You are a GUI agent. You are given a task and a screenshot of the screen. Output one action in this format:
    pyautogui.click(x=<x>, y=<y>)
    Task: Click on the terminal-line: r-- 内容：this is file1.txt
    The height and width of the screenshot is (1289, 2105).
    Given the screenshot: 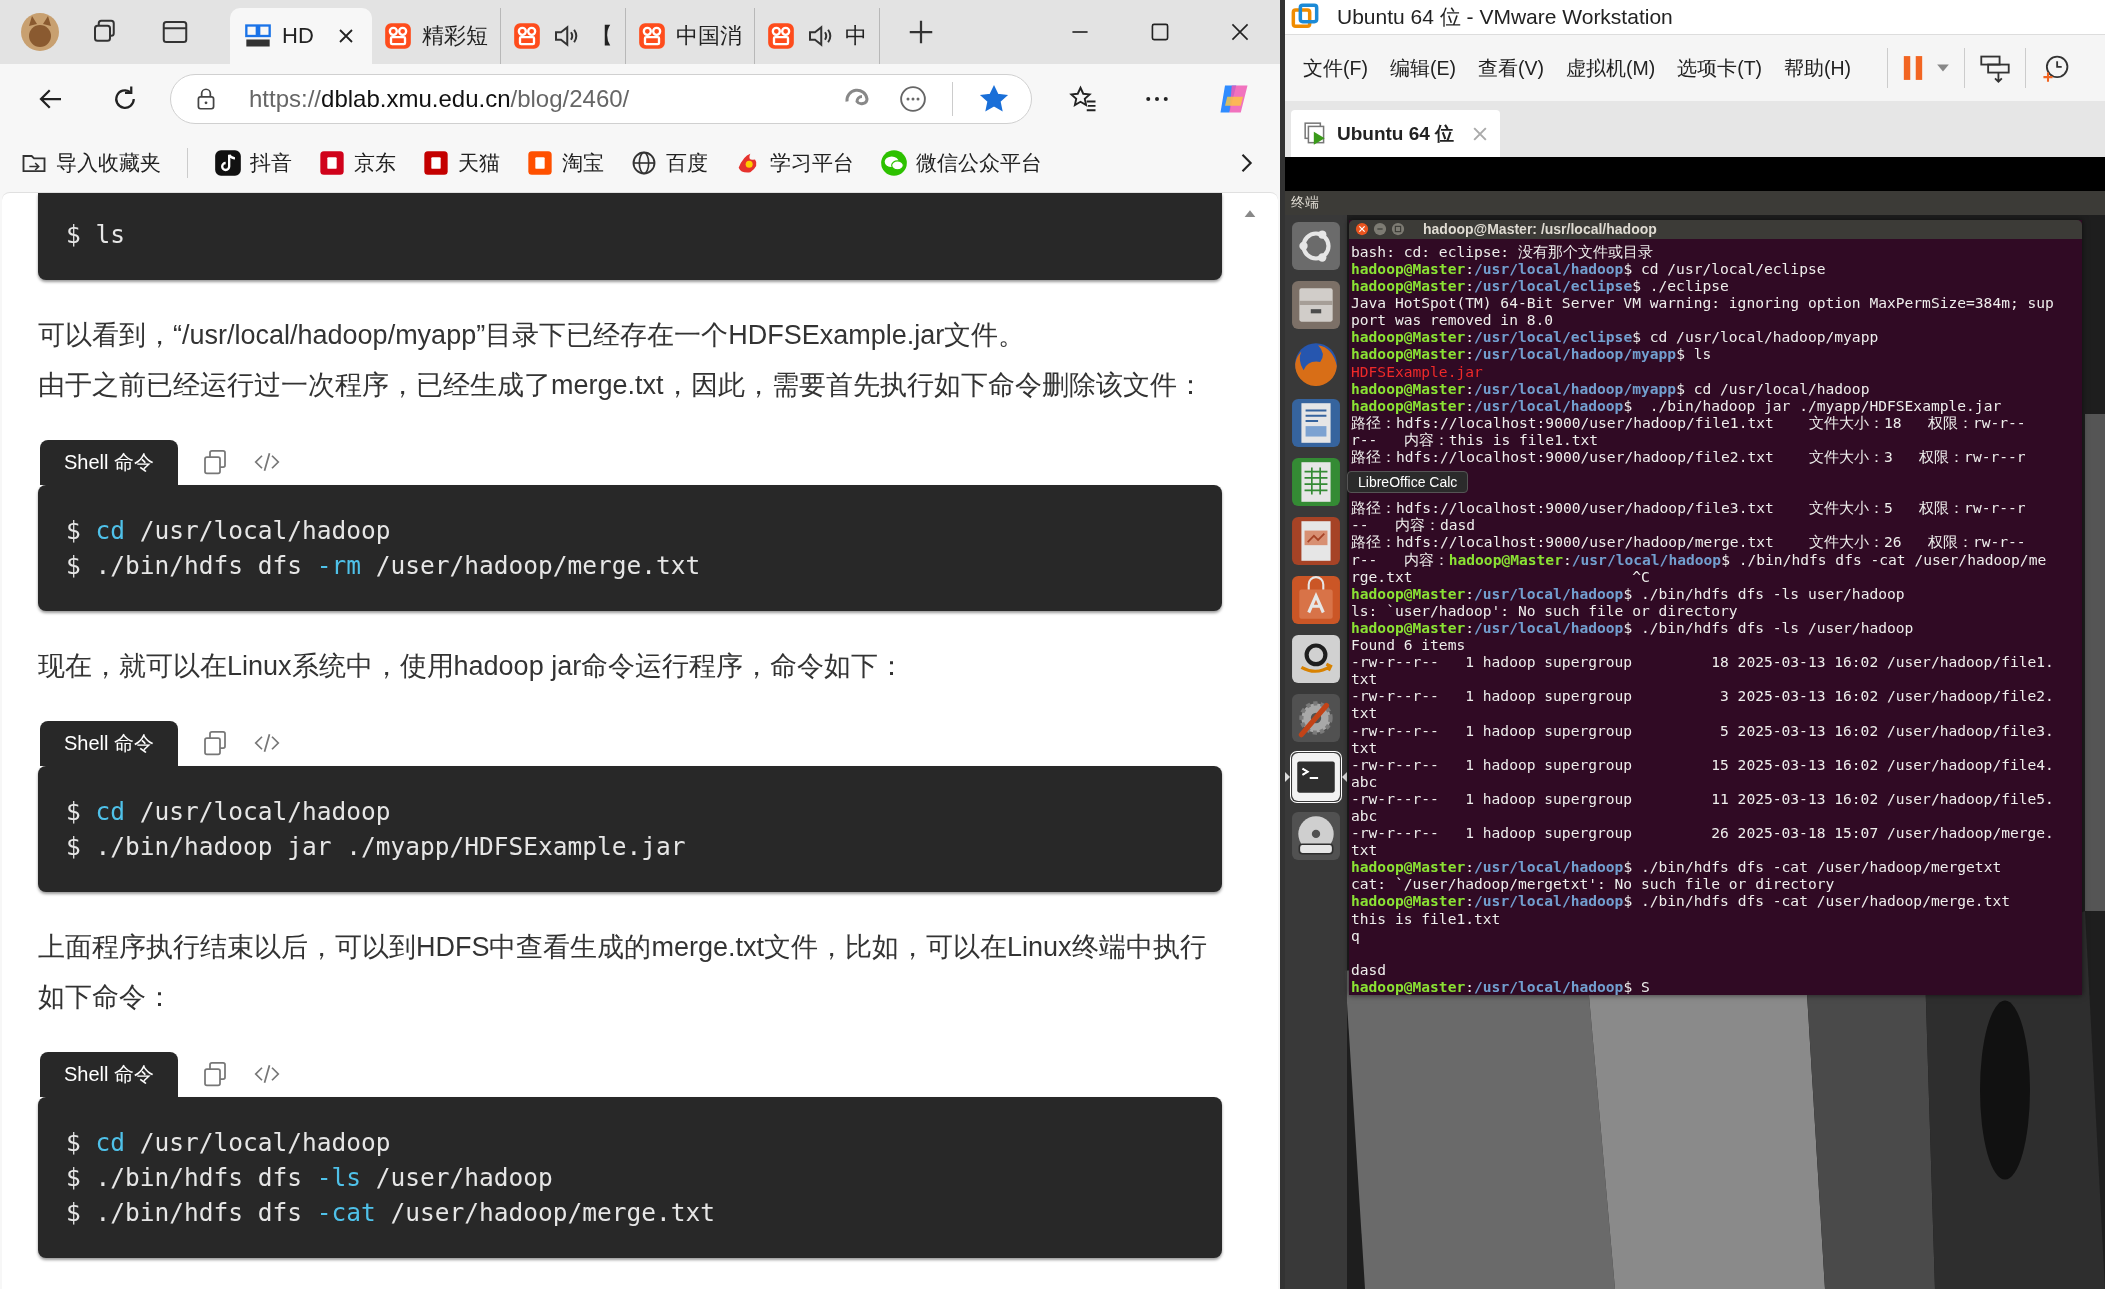 What is the action you would take?
    pyautogui.click(x=1475, y=439)
    